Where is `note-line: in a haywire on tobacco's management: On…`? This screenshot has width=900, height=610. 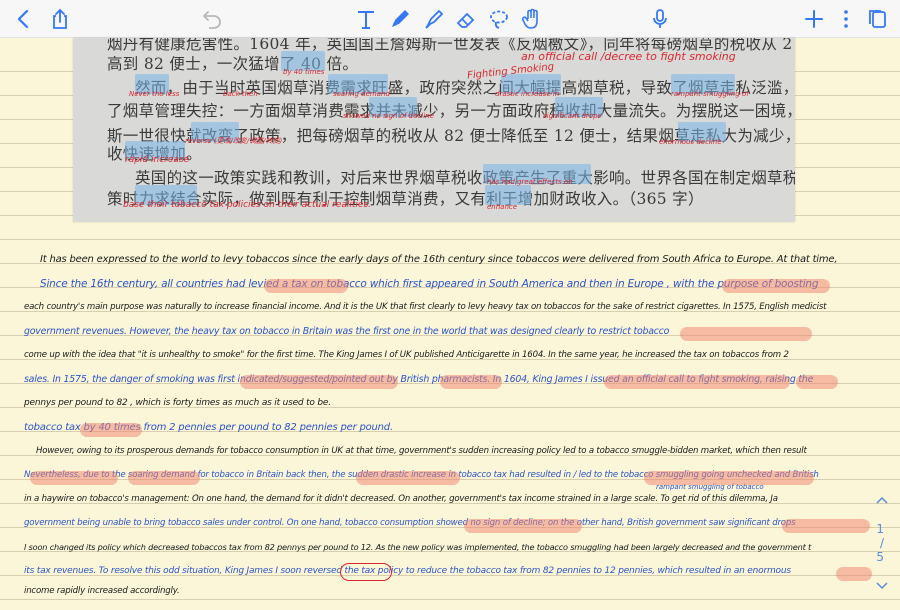 note-line: in a haywire on tobacco's management: On… is located at coordinates (401, 499).